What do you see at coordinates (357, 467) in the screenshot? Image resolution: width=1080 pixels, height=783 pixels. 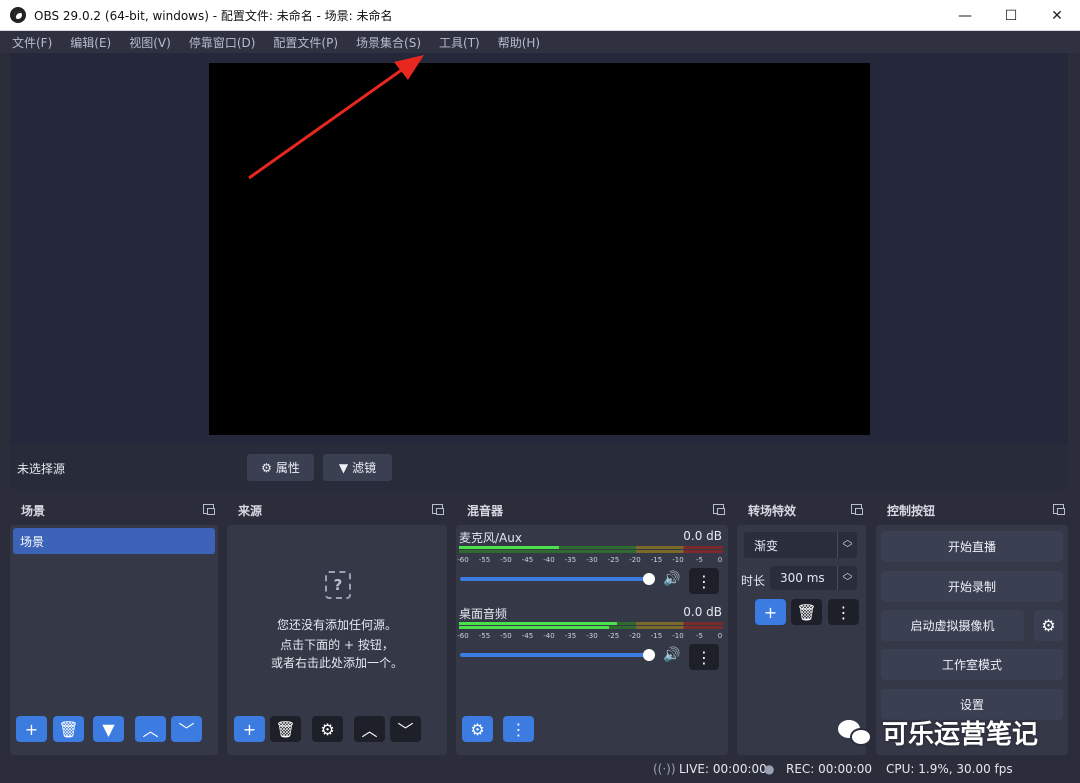 I see `filters-button: ▼ 滤镜` at bounding box center [357, 467].